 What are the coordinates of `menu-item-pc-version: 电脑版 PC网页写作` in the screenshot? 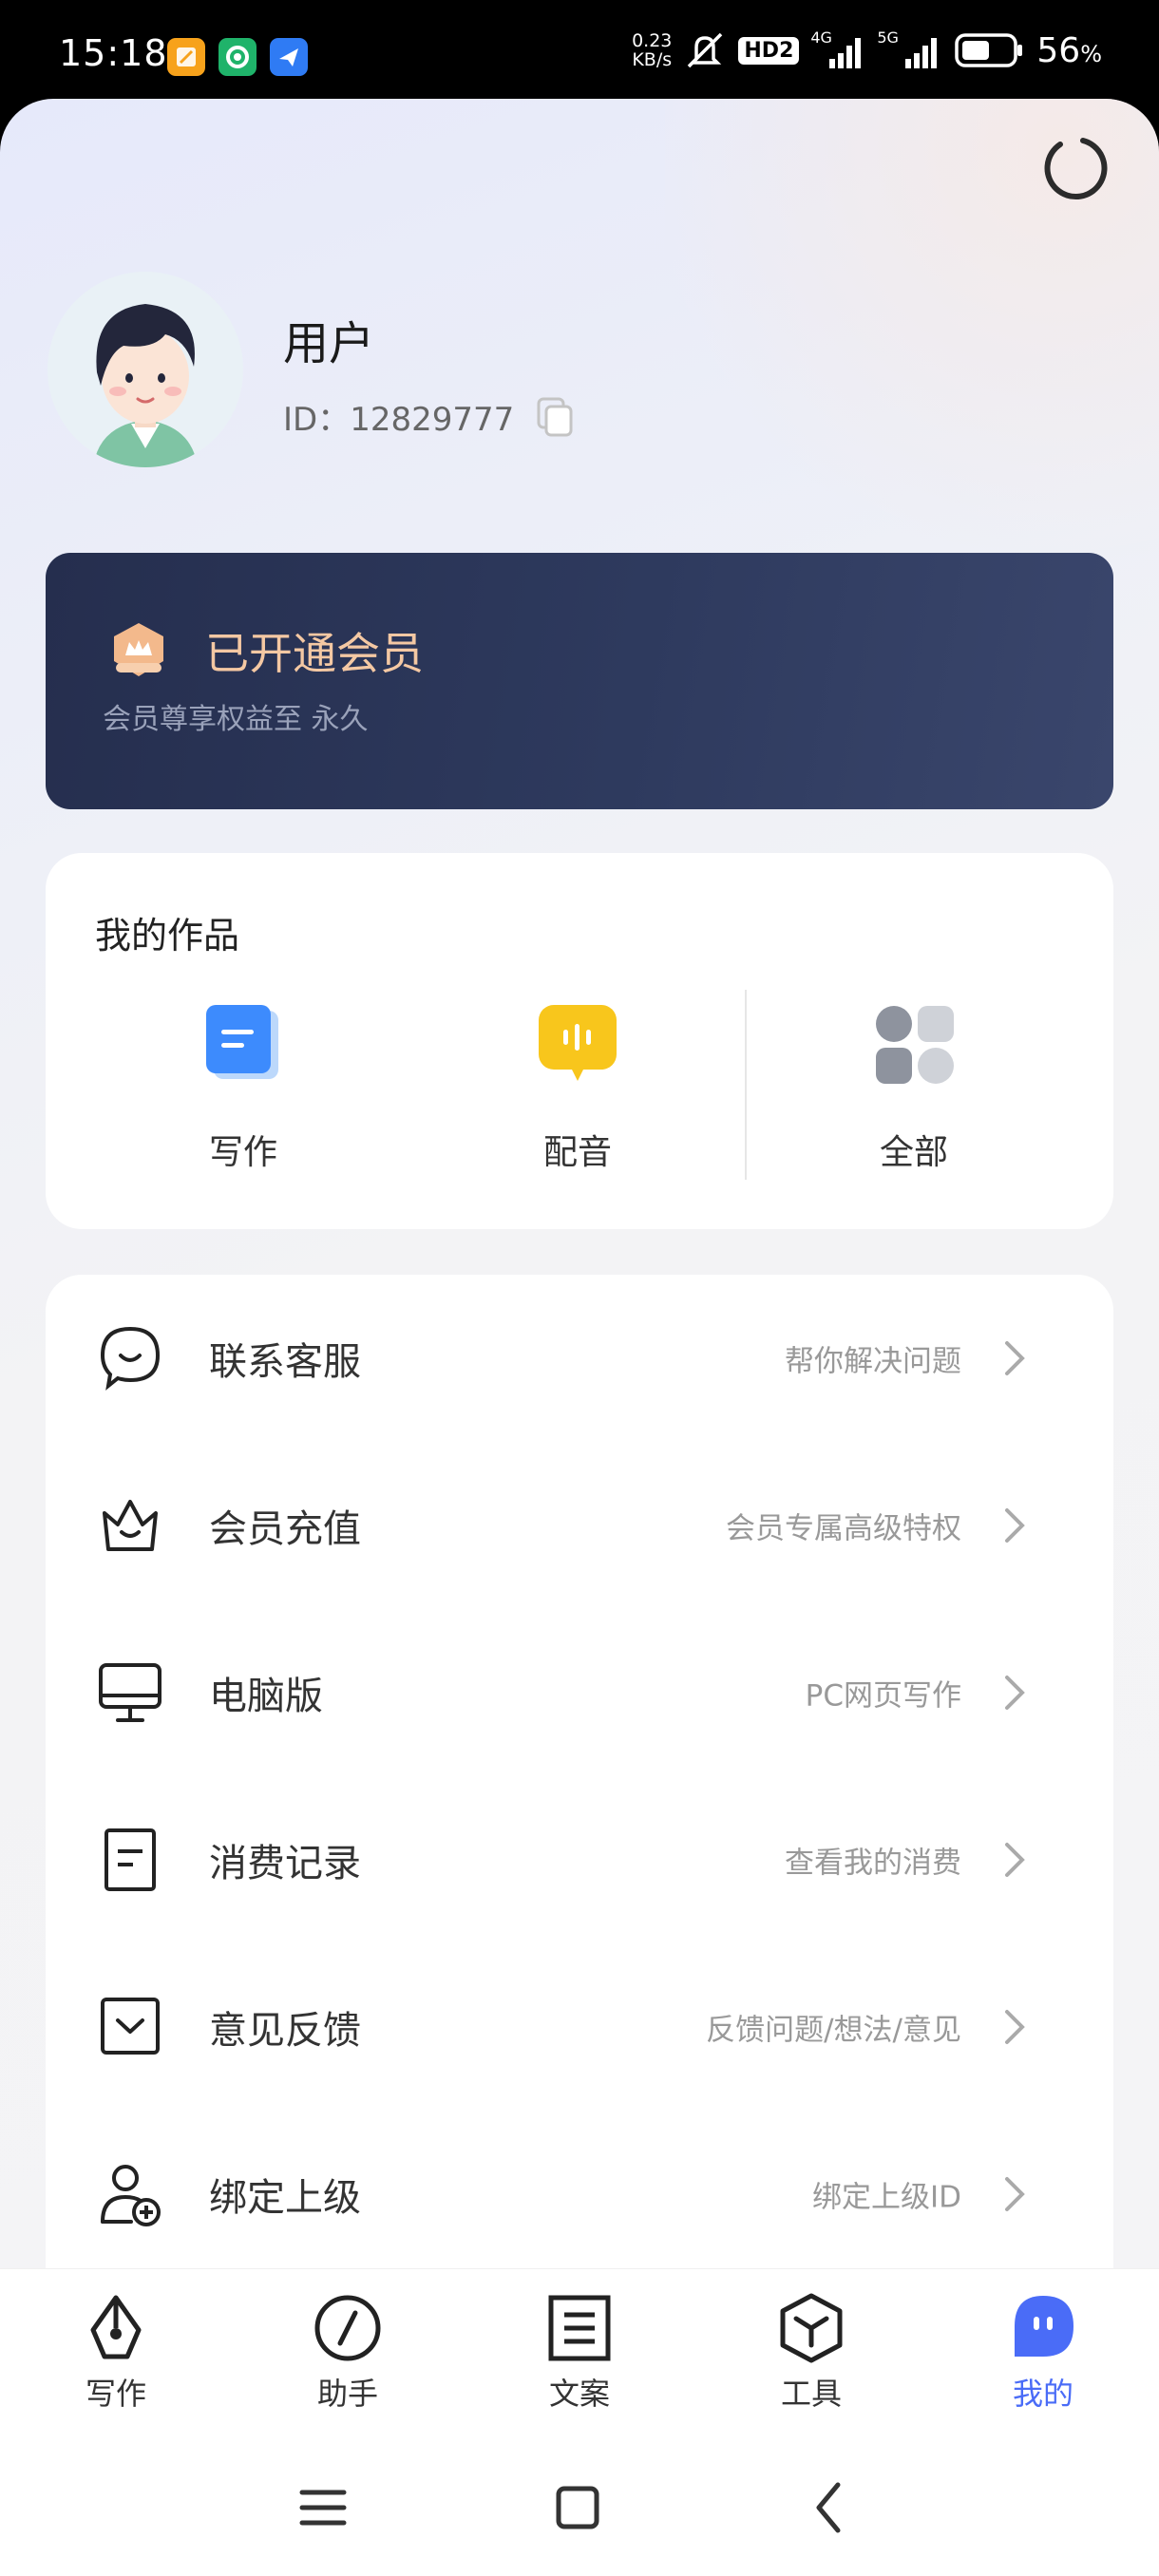 It's located at (579, 1692).